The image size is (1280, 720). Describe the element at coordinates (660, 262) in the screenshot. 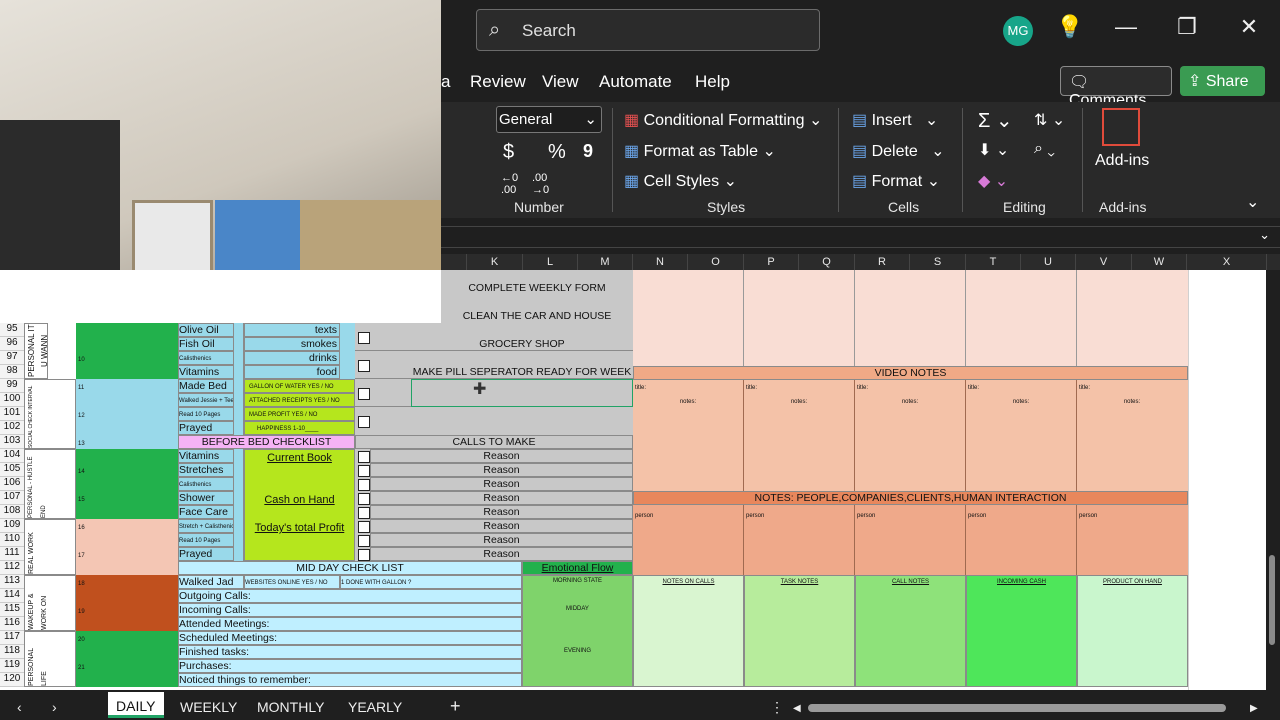

I see `column-header-n: N` at that location.